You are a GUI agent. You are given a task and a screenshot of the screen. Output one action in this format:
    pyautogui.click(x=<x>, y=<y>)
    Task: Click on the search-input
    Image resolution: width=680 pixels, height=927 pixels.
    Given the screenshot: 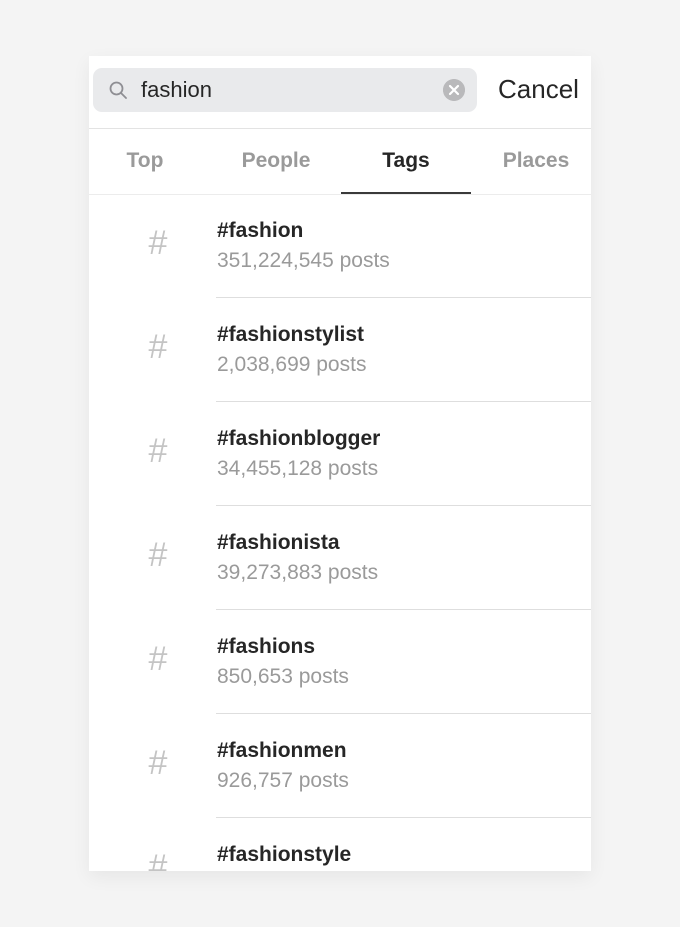 What is the action you would take?
    pyautogui.click(x=286, y=90)
    